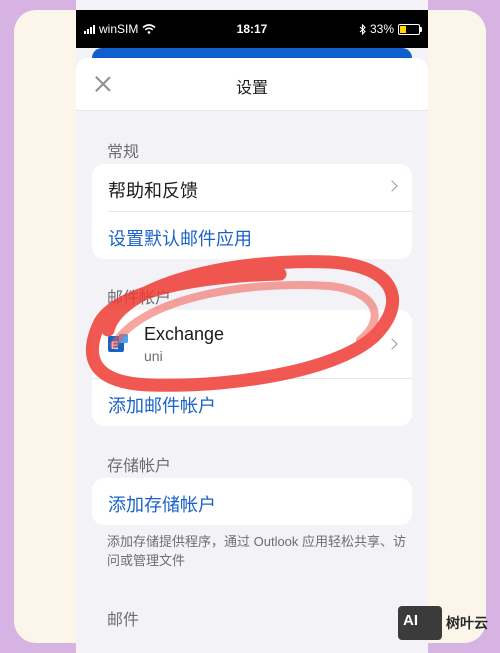 Image resolution: width=500 pixels, height=653 pixels. Describe the element at coordinates (252, 402) in the screenshot. I see `add-mail-account-row: 添加邮件帐户` at that location.